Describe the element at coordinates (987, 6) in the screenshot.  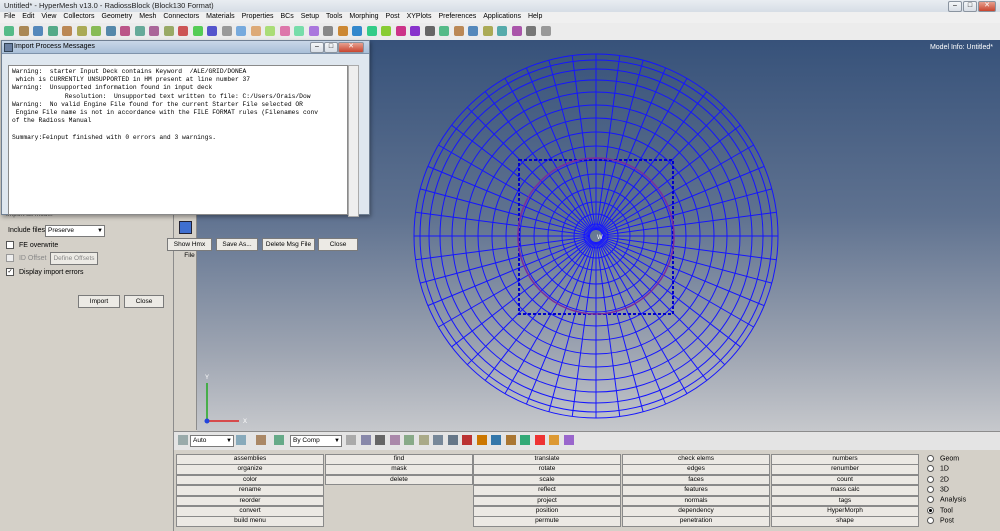
I see `close-window-button: ✕` at that location.